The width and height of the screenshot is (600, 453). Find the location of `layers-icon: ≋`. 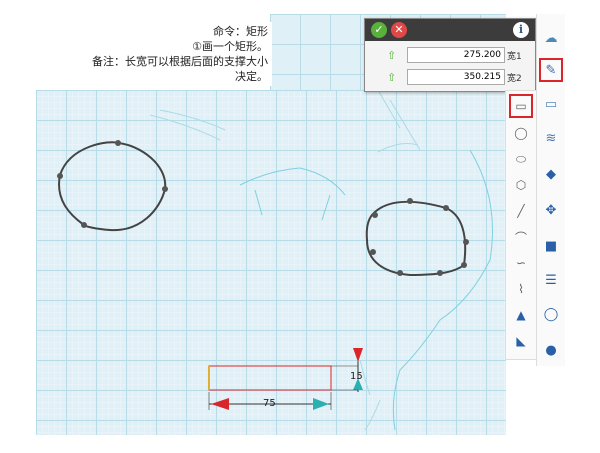

layers-icon: ≋ is located at coordinates (551, 138).